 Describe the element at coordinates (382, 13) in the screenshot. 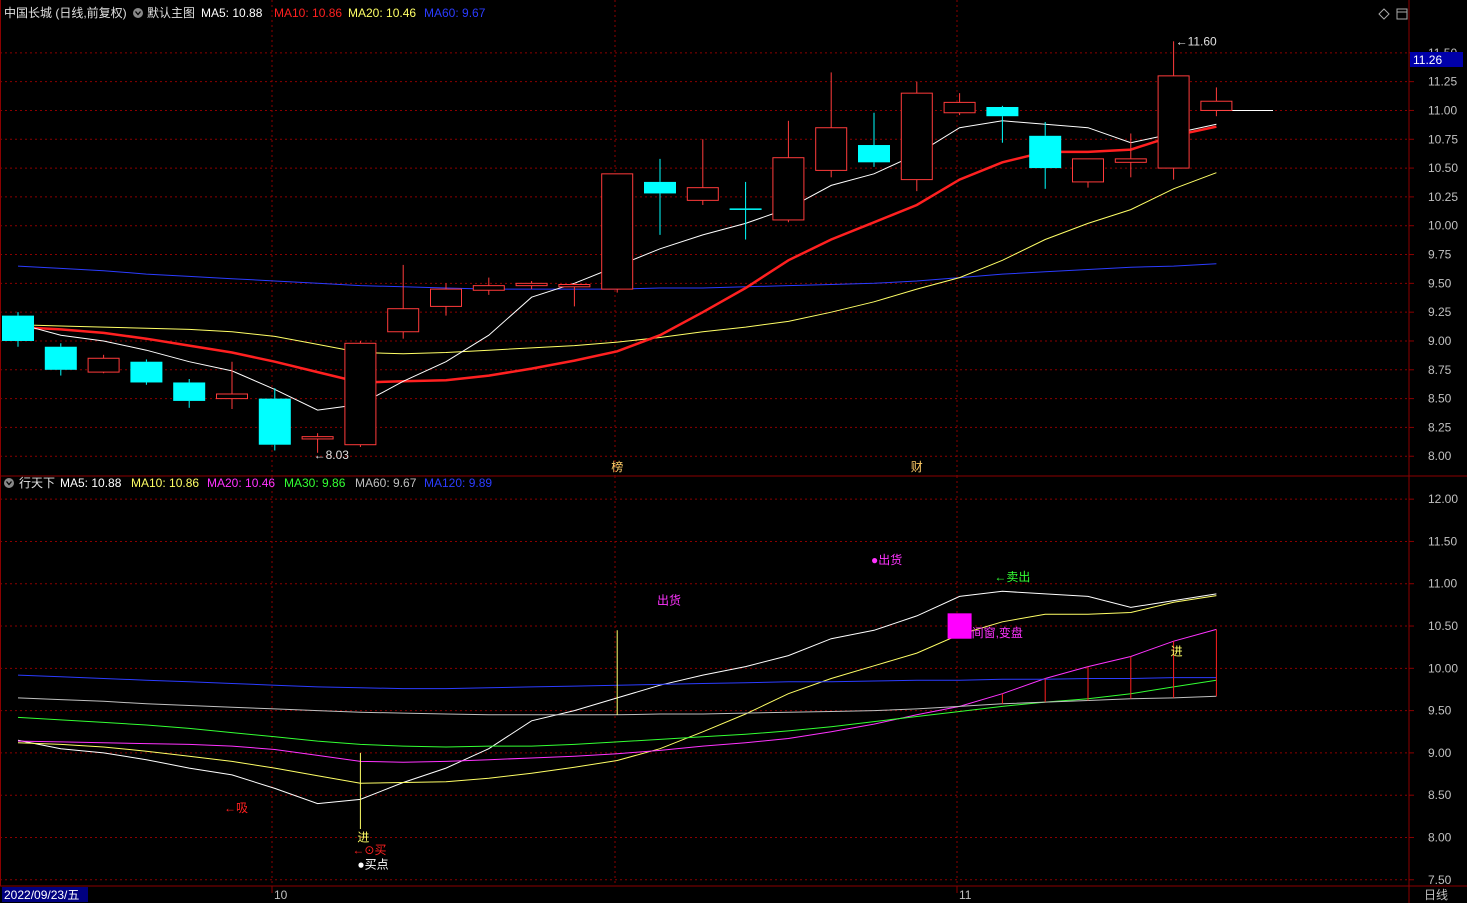

I see `main-ma20: MA20: 10.46` at that location.